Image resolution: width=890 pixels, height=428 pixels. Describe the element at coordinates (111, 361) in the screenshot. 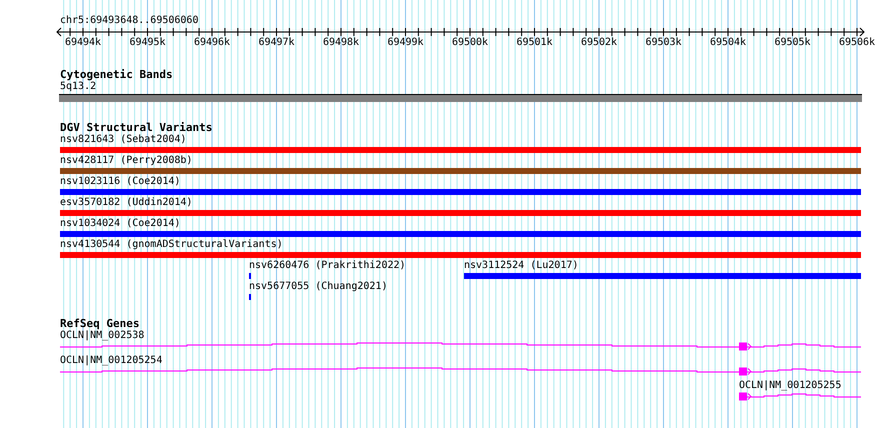

I see `transcript-label: OCLN|NM_001205254` at that location.